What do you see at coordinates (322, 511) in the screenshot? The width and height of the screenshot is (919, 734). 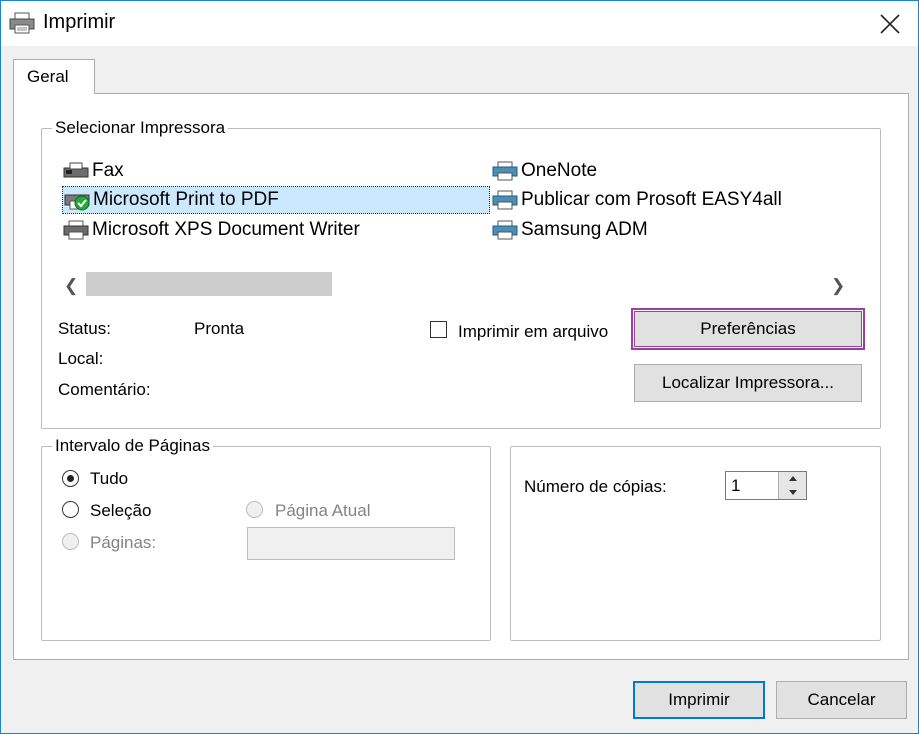 I see `radio-current-page-label: Página Atual` at bounding box center [322, 511].